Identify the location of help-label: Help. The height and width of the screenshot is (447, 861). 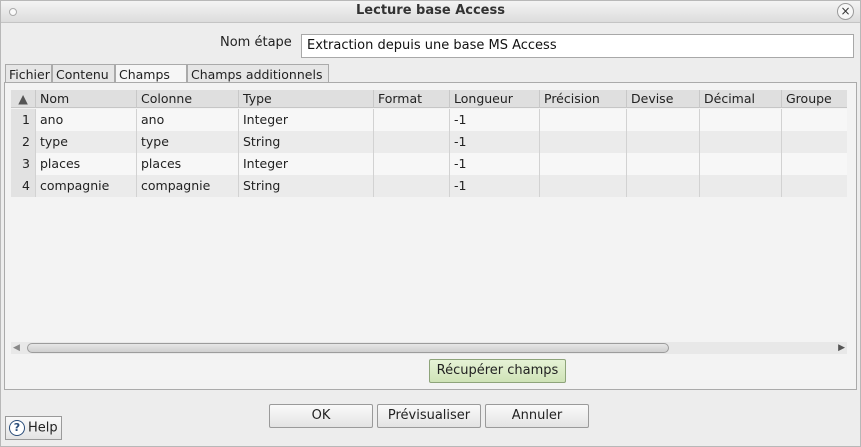
(43, 428).